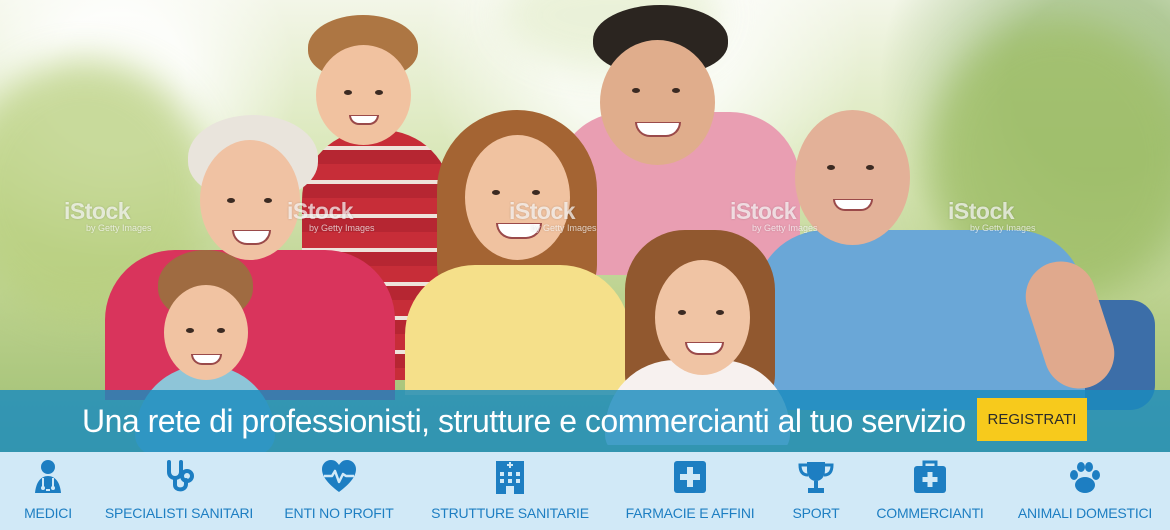 This screenshot has height=530, width=1170. Describe the element at coordinates (1085, 477) in the screenshot. I see `paw-icon` at that location.